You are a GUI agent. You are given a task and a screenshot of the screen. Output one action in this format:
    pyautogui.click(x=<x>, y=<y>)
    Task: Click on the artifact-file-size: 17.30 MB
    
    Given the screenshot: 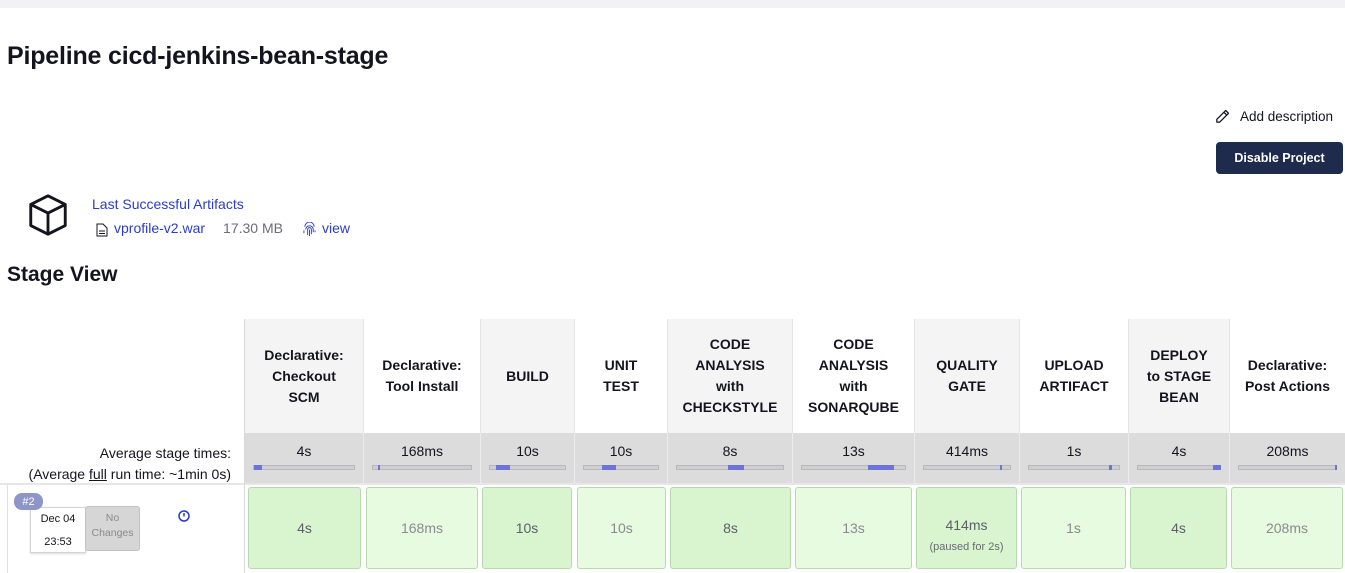 What is the action you would take?
    pyautogui.click(x=253, y=228)
    